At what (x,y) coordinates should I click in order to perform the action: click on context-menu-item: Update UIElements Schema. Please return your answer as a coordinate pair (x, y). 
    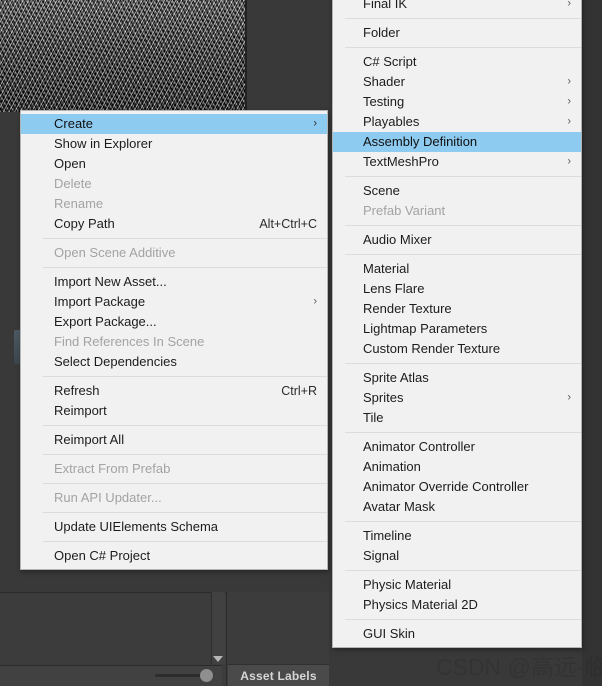
    Looking at the image, I should click on (174, 527).